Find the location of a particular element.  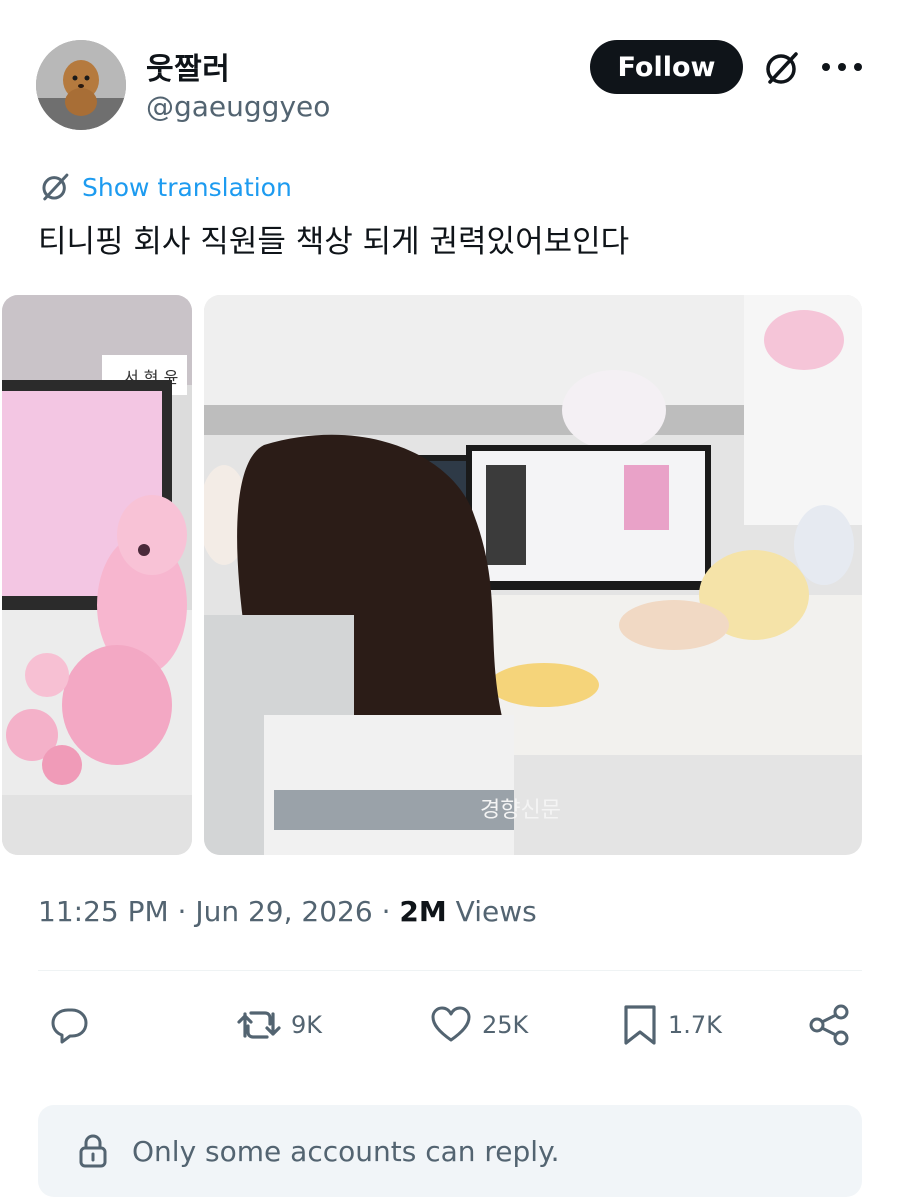

reply-restriction-text: Only some accounts can reply. is located at coordinates (346, 1151).